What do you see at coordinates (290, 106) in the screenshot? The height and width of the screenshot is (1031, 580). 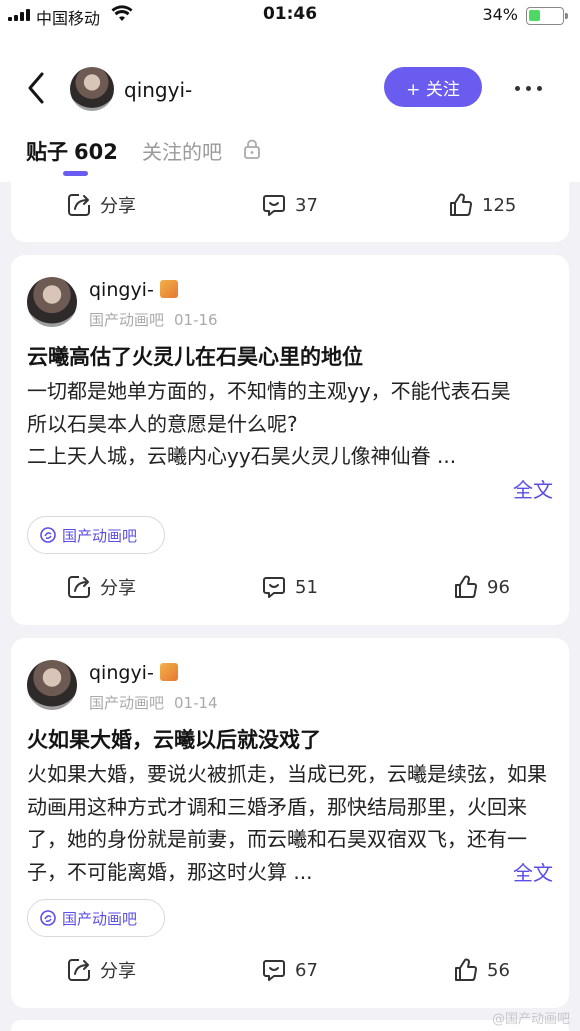 I see `profile-header: qingyi- + 关注 贴子 602 关注的吧` at bounding box center [290, 106].